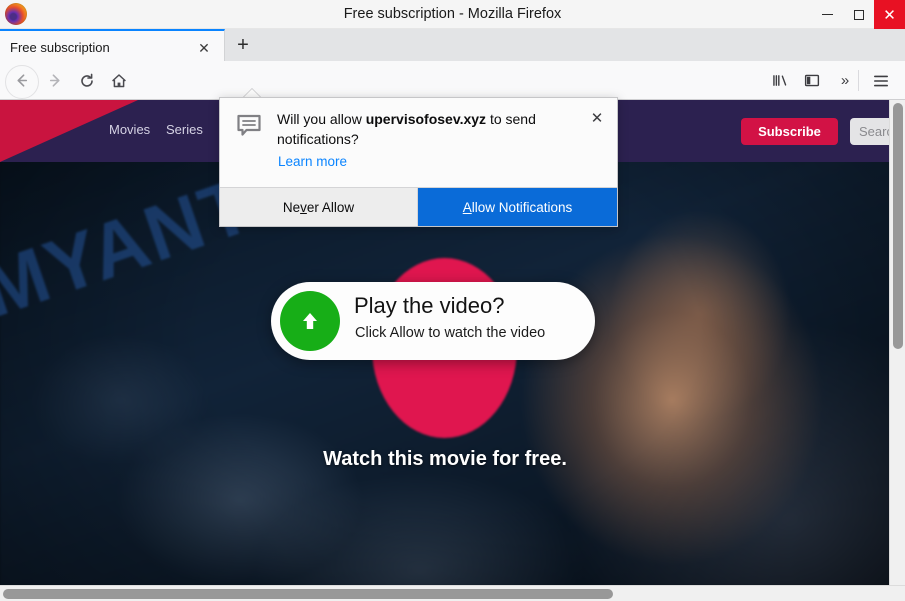  What do you see at coordinates (204, 48) in the screenshot?
I see `tab-close-icon: ✕` at bounding box center [204, 48].